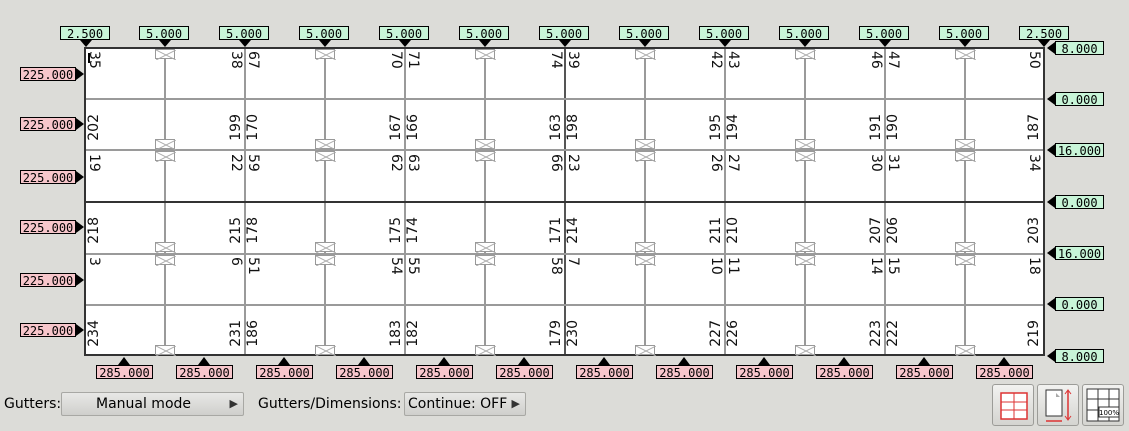 The image size is (1129, 431). I want to click on page-number: 166, so click(413, 127).